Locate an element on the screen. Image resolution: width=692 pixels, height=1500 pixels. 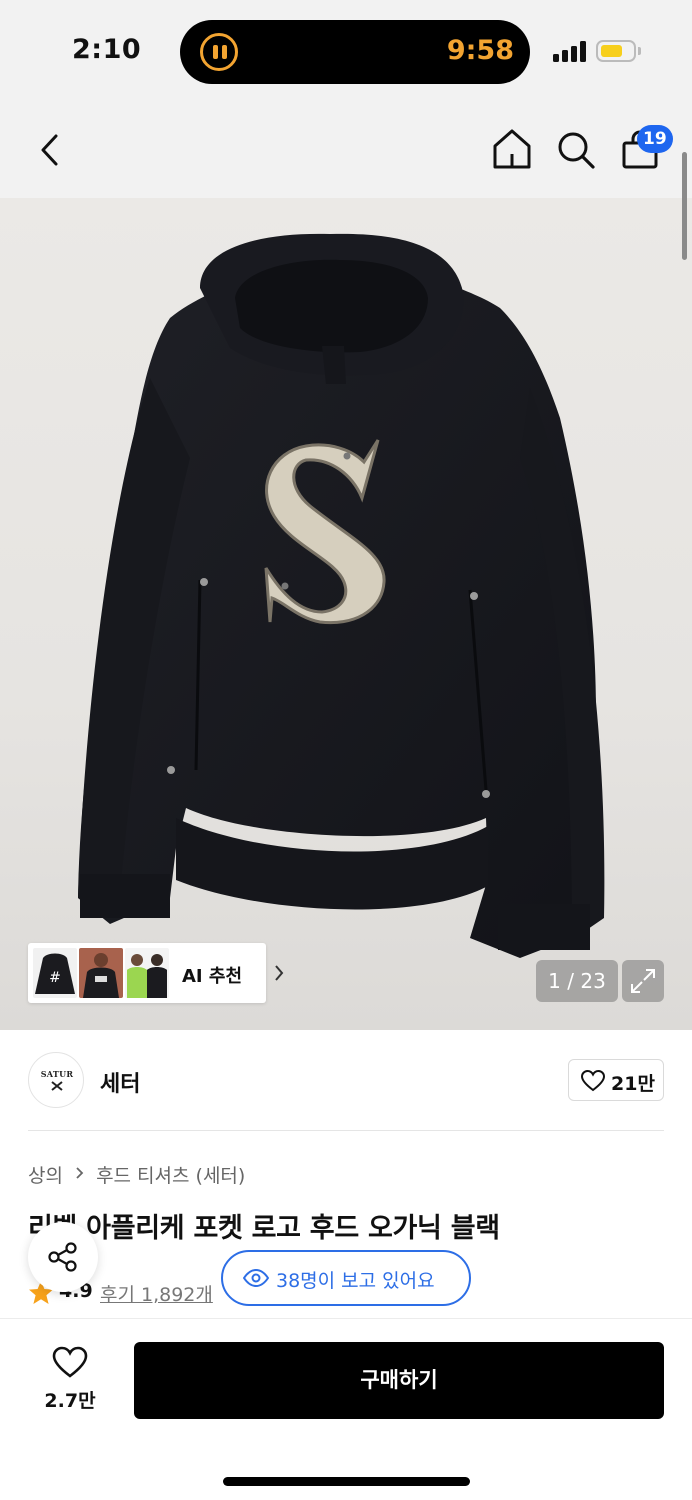
battery-cap is located at coordinates (639, 51).